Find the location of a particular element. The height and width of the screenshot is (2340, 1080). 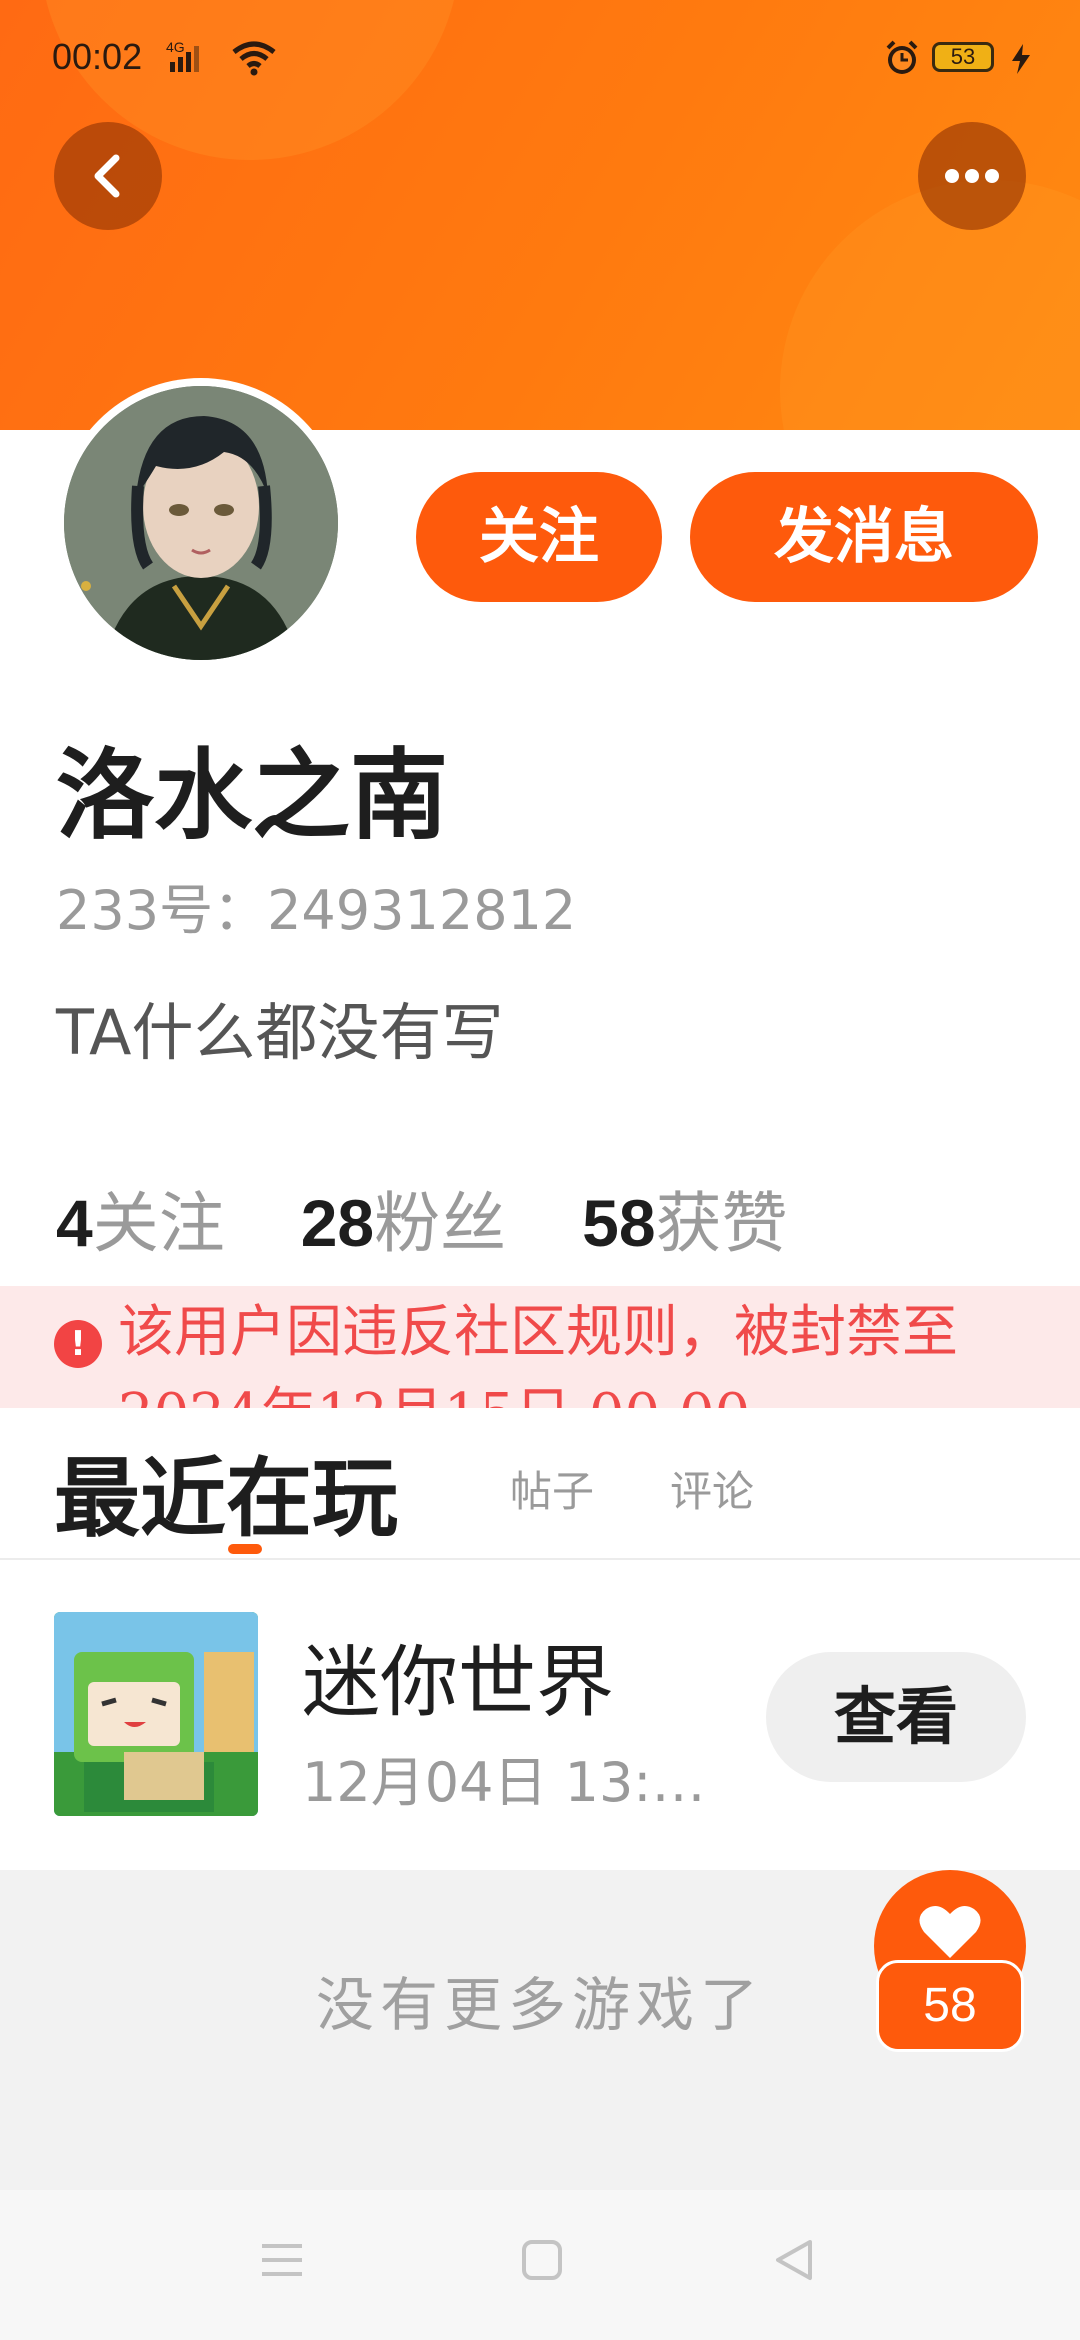

like-count: 58 is located at coordinates (950, 2006).